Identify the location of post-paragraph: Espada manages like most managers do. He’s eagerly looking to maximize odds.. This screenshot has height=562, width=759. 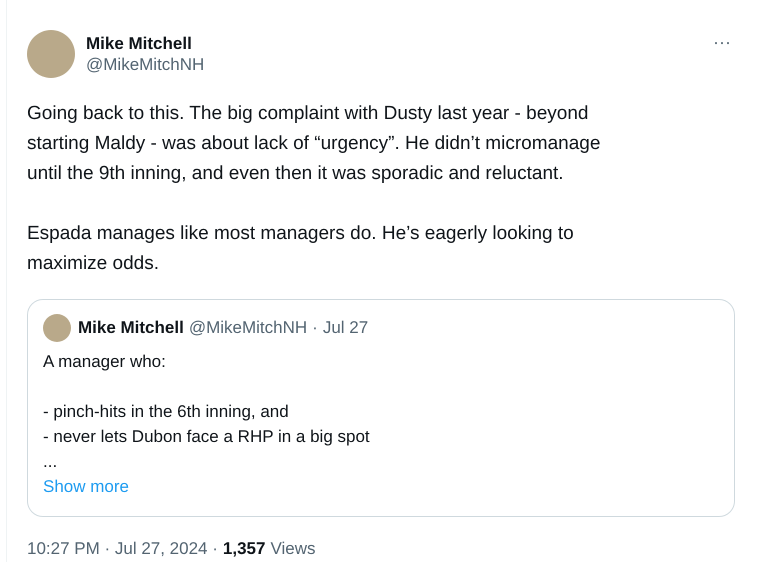
(301, 249).